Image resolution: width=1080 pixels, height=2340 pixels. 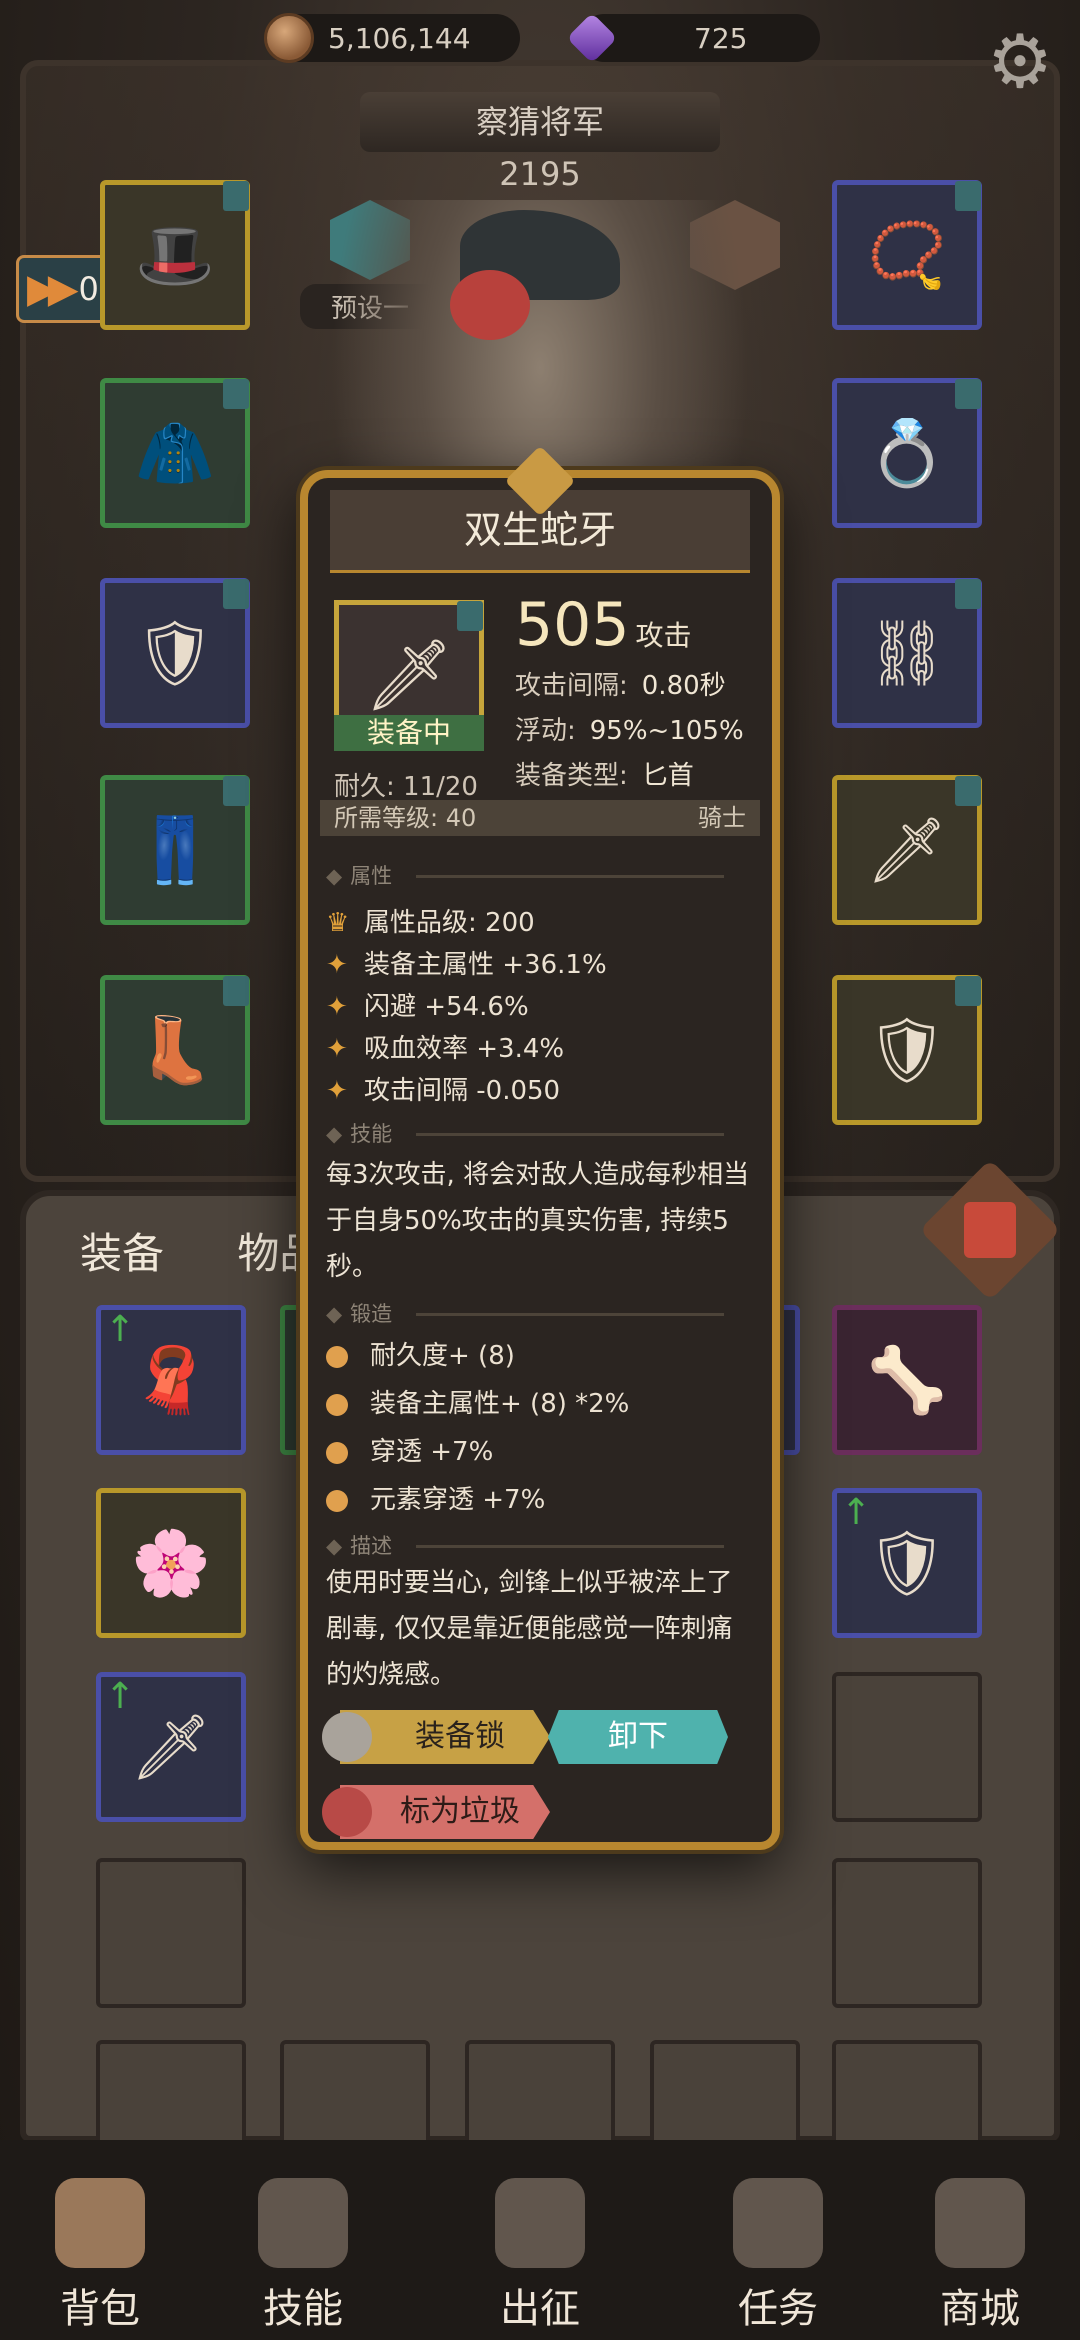 I want to click on inventory-slot: ↑ 🧣, so click(x=171, y=1380).